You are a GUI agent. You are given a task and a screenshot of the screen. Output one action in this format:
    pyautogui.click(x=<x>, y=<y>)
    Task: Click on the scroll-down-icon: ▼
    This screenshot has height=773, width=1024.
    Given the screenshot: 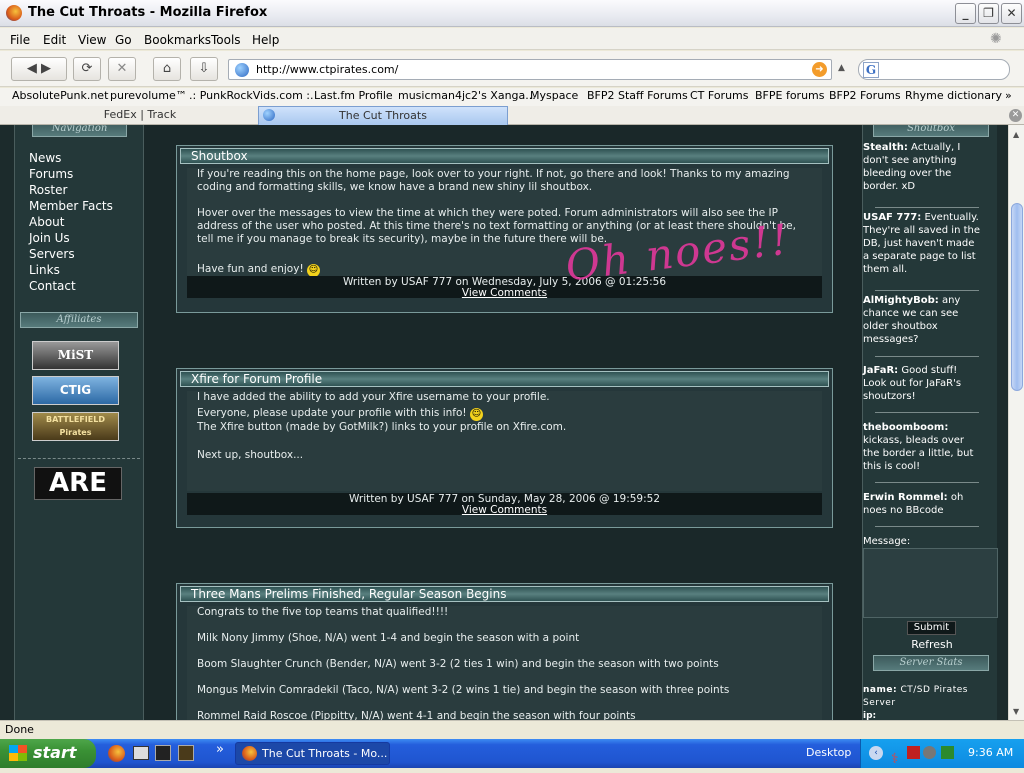 What is the action you would take?
    pyautogui.click(x=1016, y=711)
    